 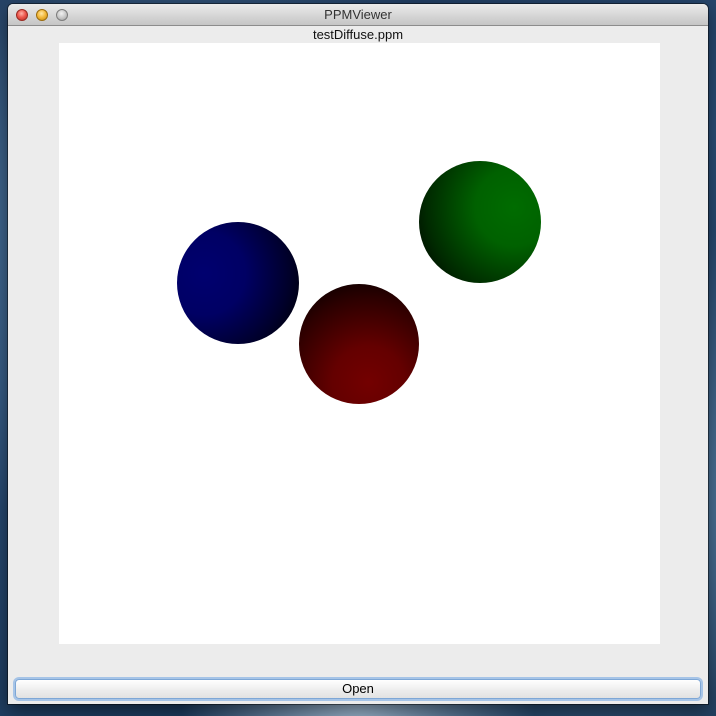 What do you see at coordinates (238, 283) in the screenshot?
I see `blue-sphere` at bounding box center [238, 283].